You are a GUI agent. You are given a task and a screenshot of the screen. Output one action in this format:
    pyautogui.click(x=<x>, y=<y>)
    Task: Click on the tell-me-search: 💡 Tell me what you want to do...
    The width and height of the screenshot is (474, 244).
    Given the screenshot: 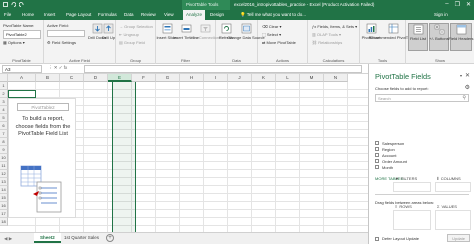 What is the action you would take?
    pyautogui.click(x=273, y=15)
    